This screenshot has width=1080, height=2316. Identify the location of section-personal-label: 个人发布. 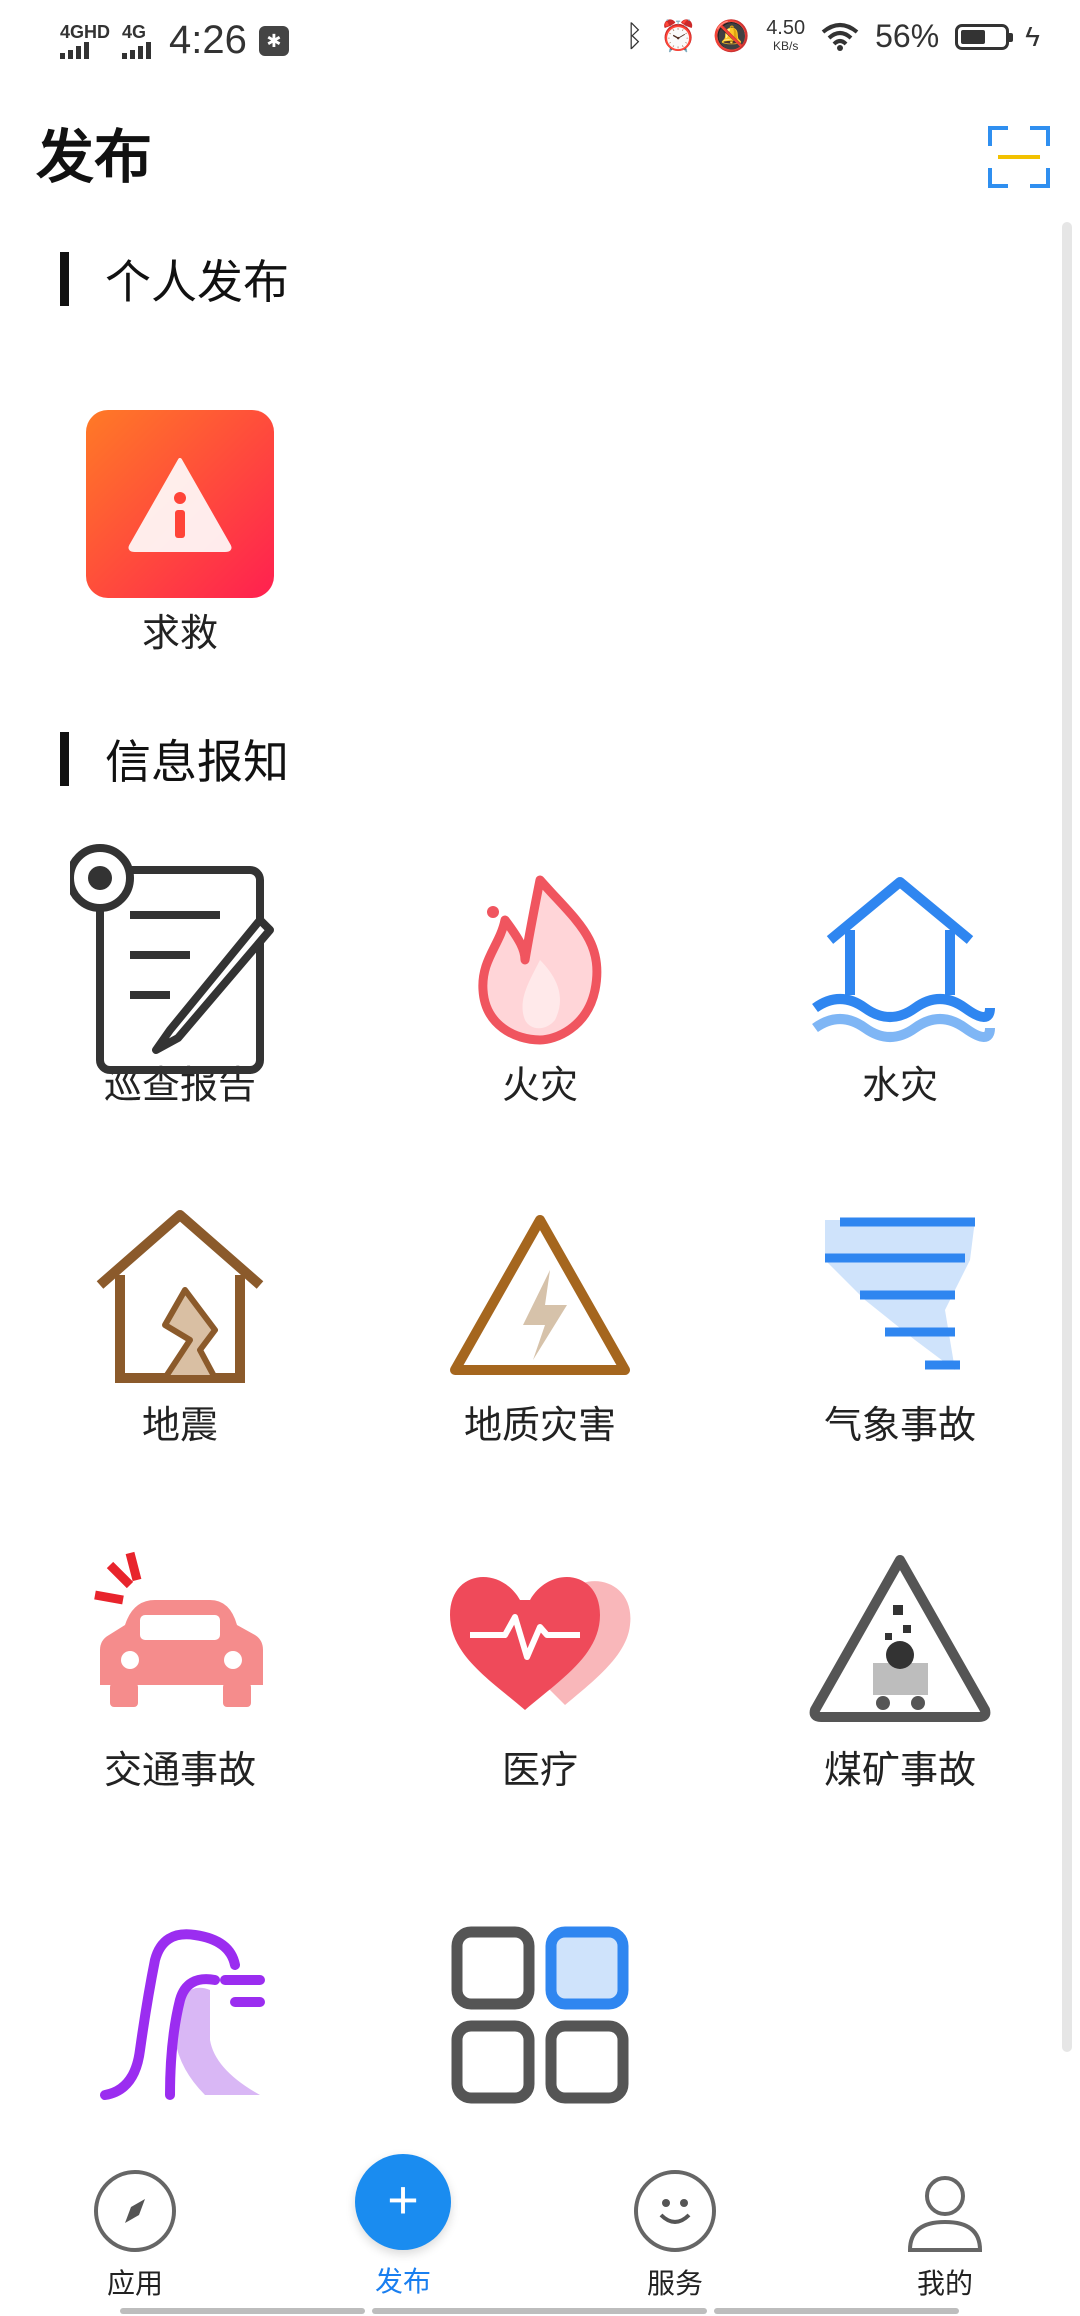
(197, 282).